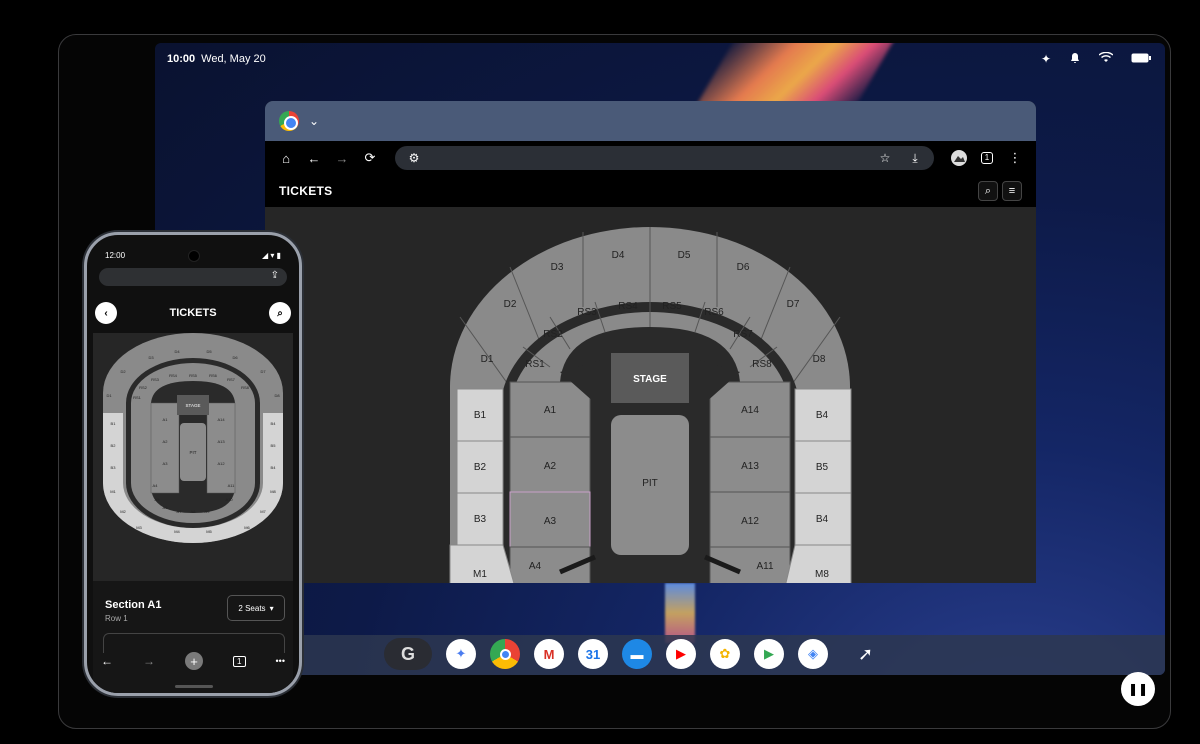  I want to click on label-d4: D4, so click(618, 255).